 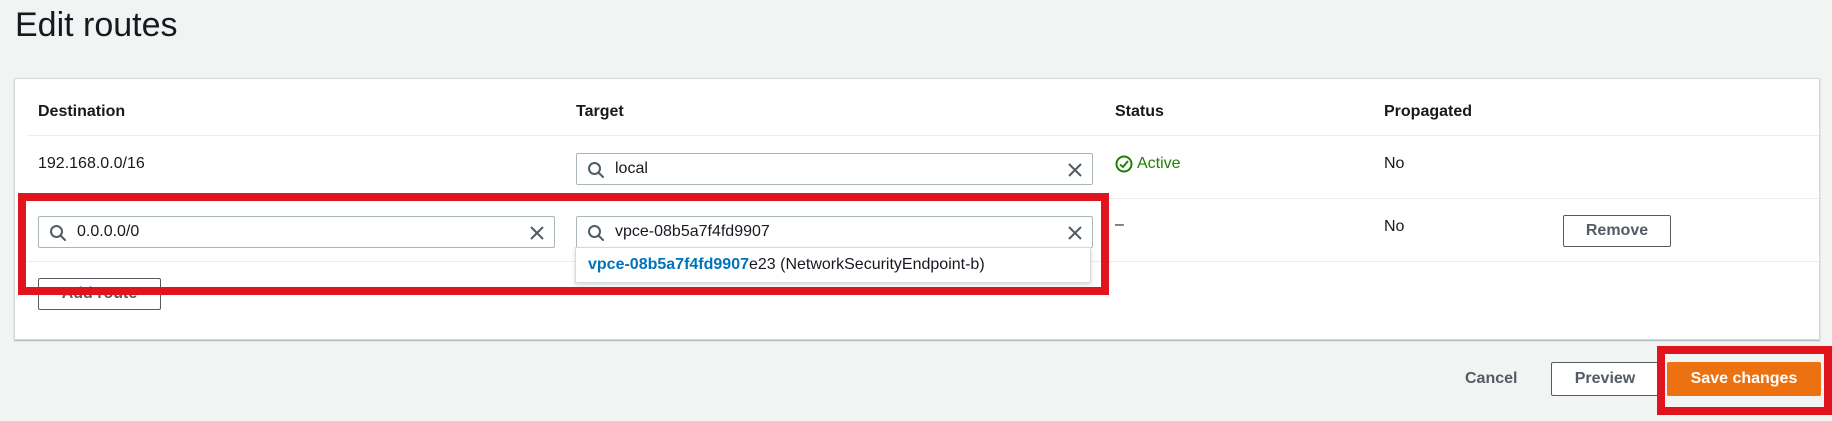 I want to click on preview-button: Preview, so click(x=1605, y=379).